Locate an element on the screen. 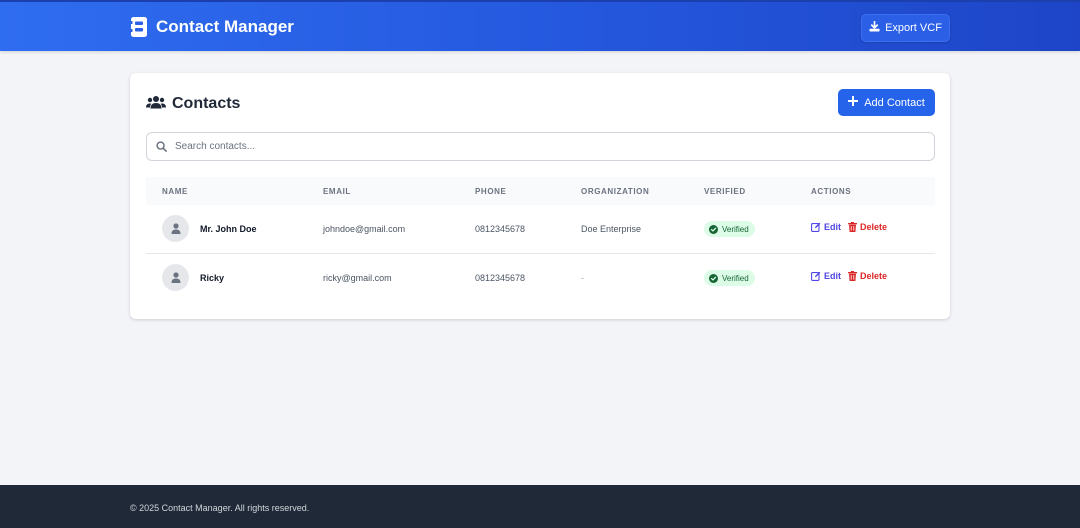  column-header-verified: Verified is located at coordinates (725, 191).